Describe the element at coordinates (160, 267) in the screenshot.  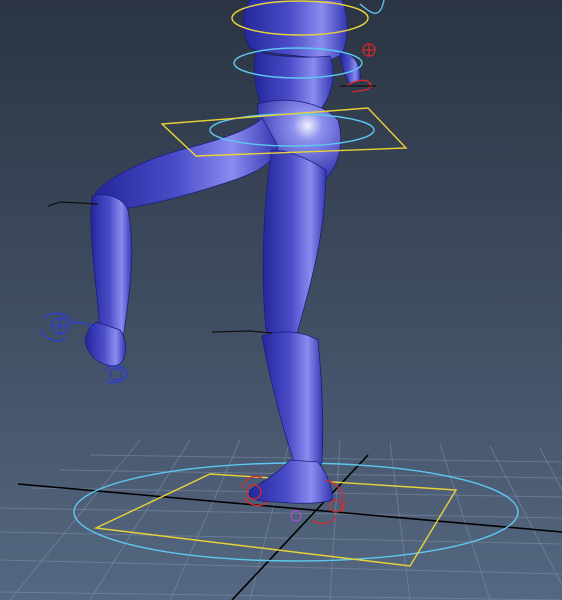
I see `knee-pole-vectors` at that location.